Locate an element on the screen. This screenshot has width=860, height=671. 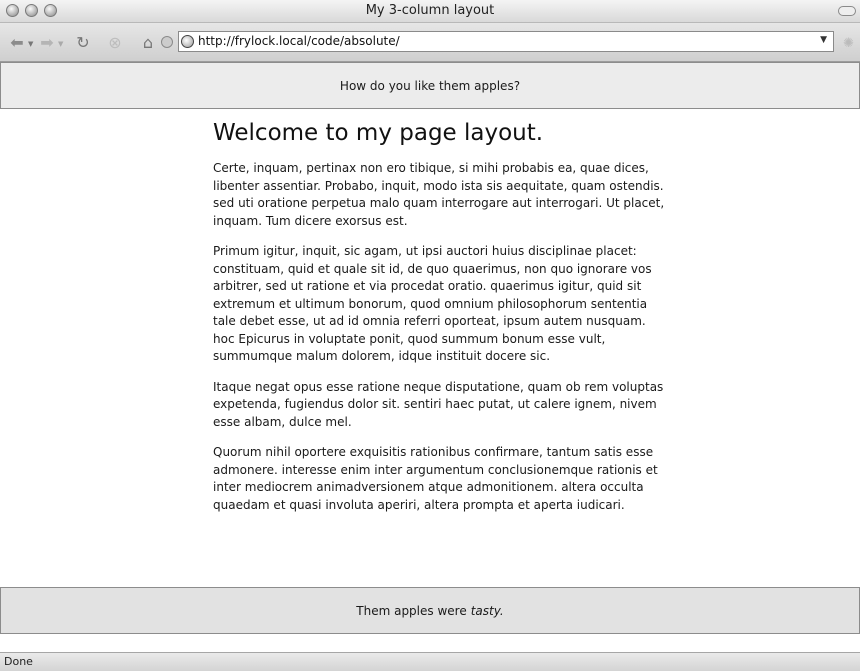
window-title-bar: My 3-column layout is located at coordinates (430, 11).